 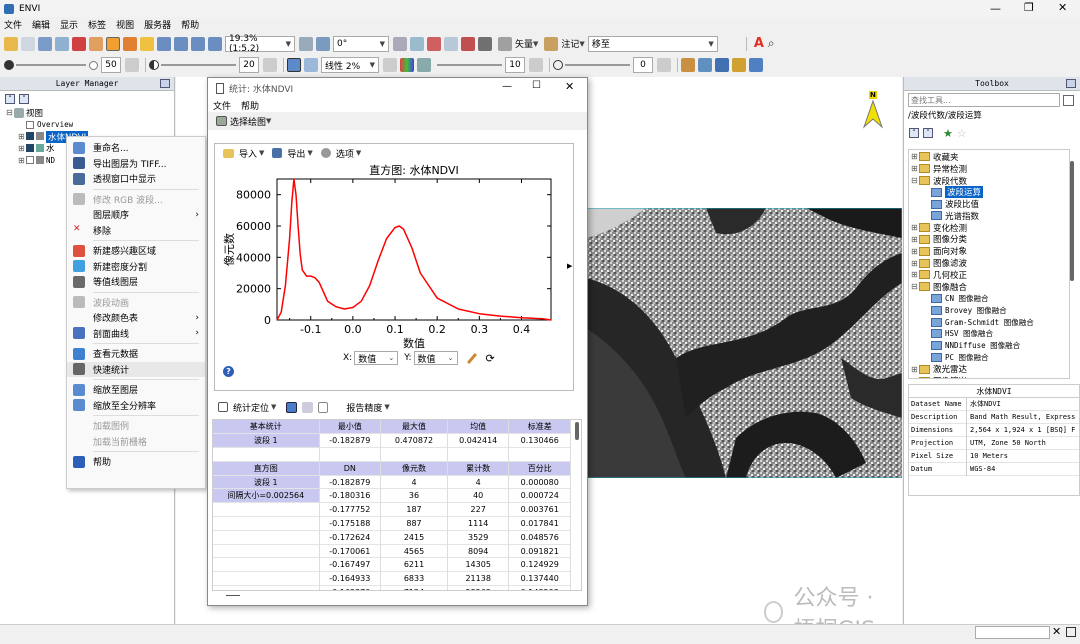 I want to click on pin-icon, so click(x=79, y=43).